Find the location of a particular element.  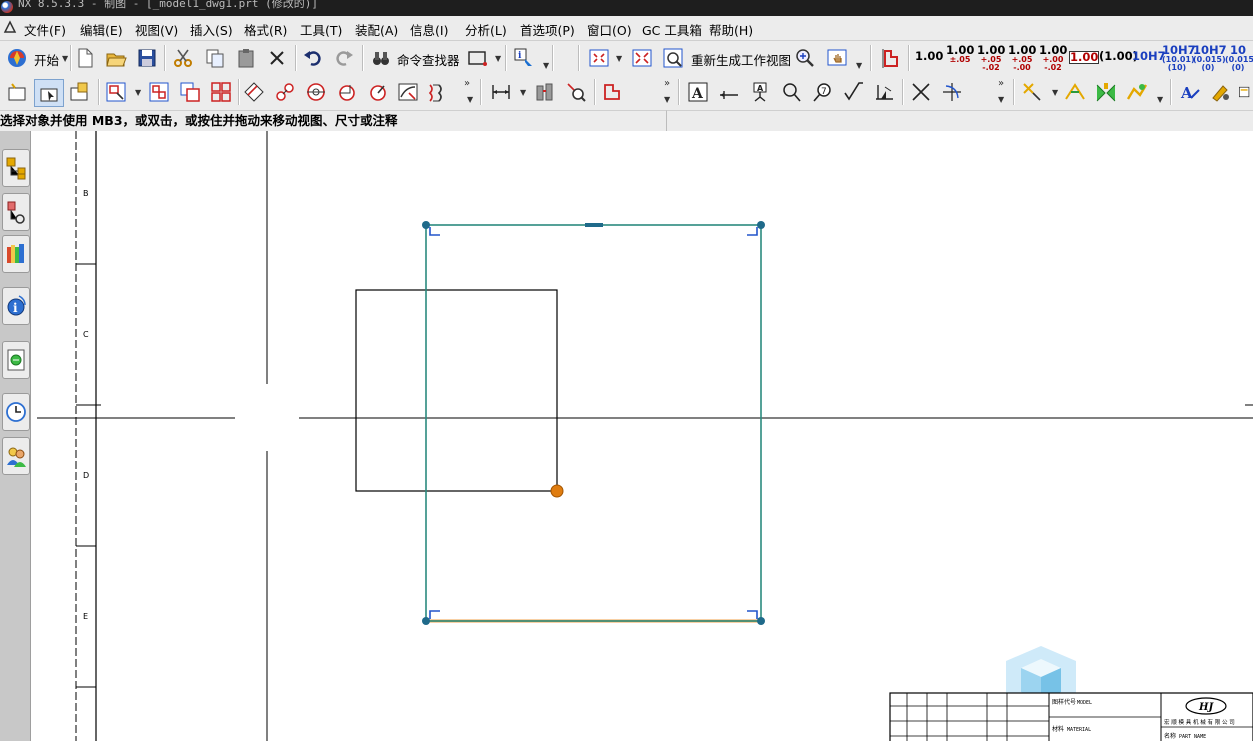

tolerance-style-fit-limits: 10H7 (10.01) (10) is located at coordinates (1179, 58).